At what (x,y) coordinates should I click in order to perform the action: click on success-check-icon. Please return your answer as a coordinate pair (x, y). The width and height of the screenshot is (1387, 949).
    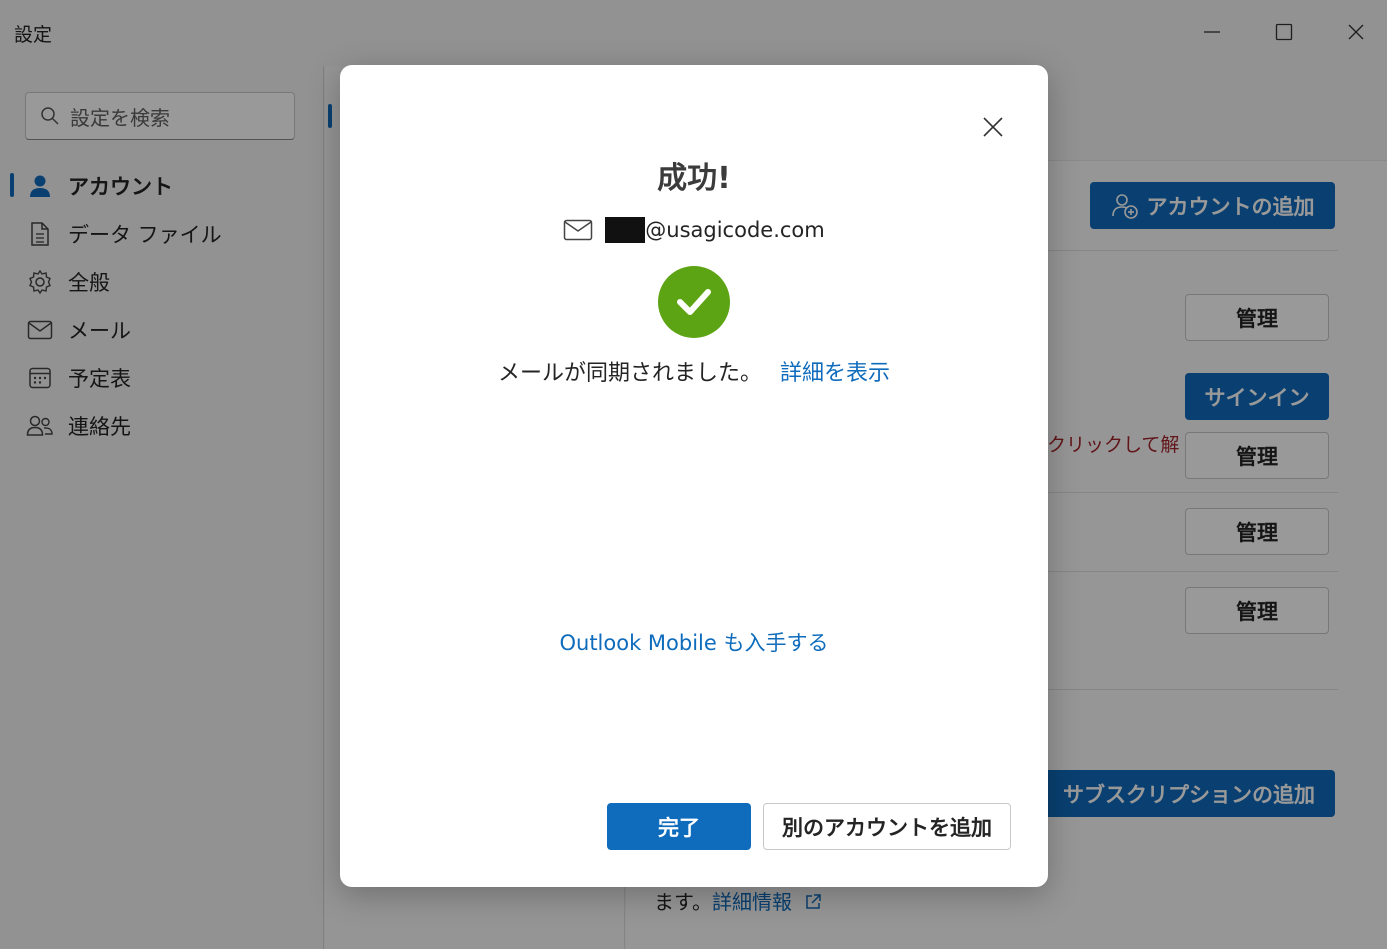
    Looking at the image, I should click on (694, 302).